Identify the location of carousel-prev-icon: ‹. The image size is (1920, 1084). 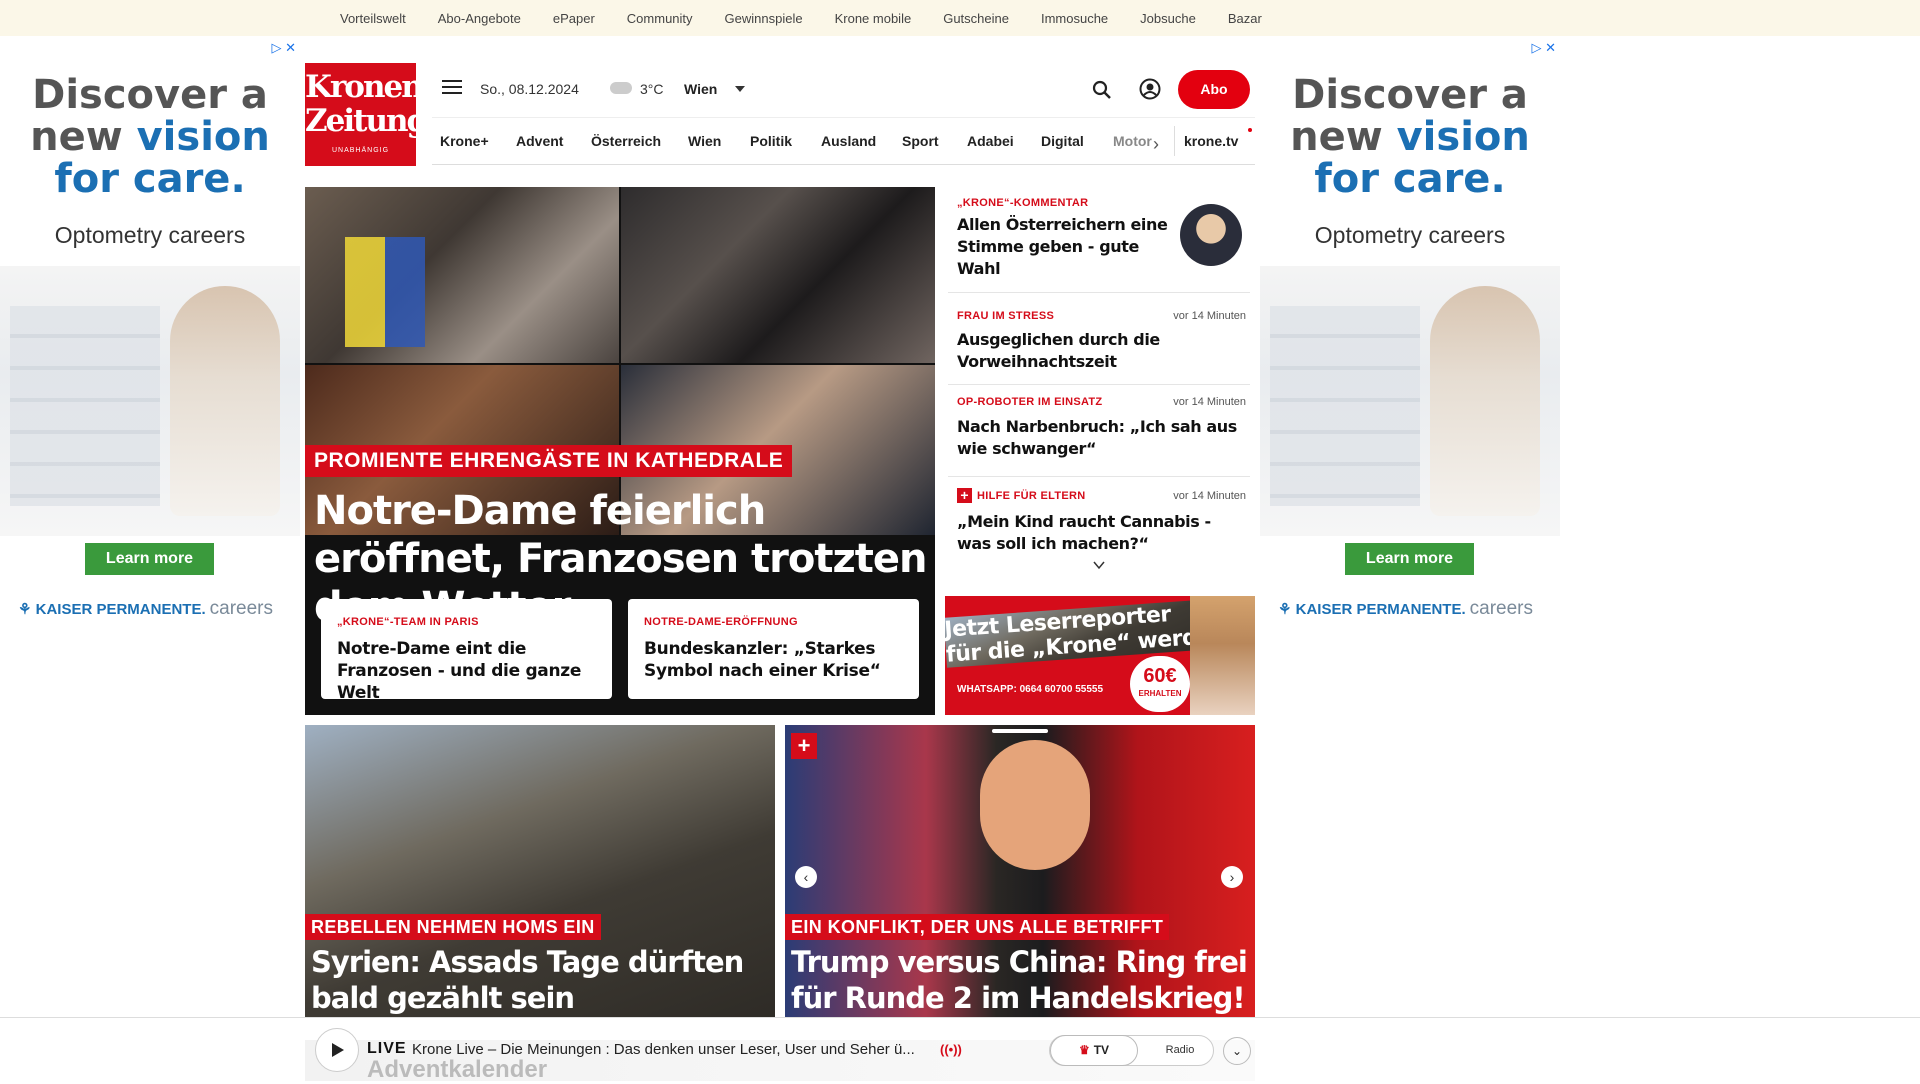
(806, 877).